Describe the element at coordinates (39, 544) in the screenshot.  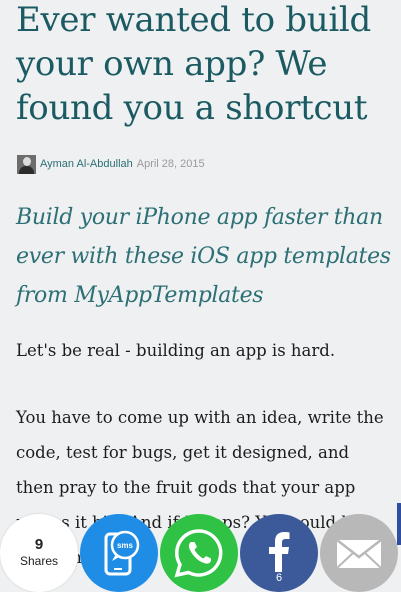
I see `share-count: 9` at that location.